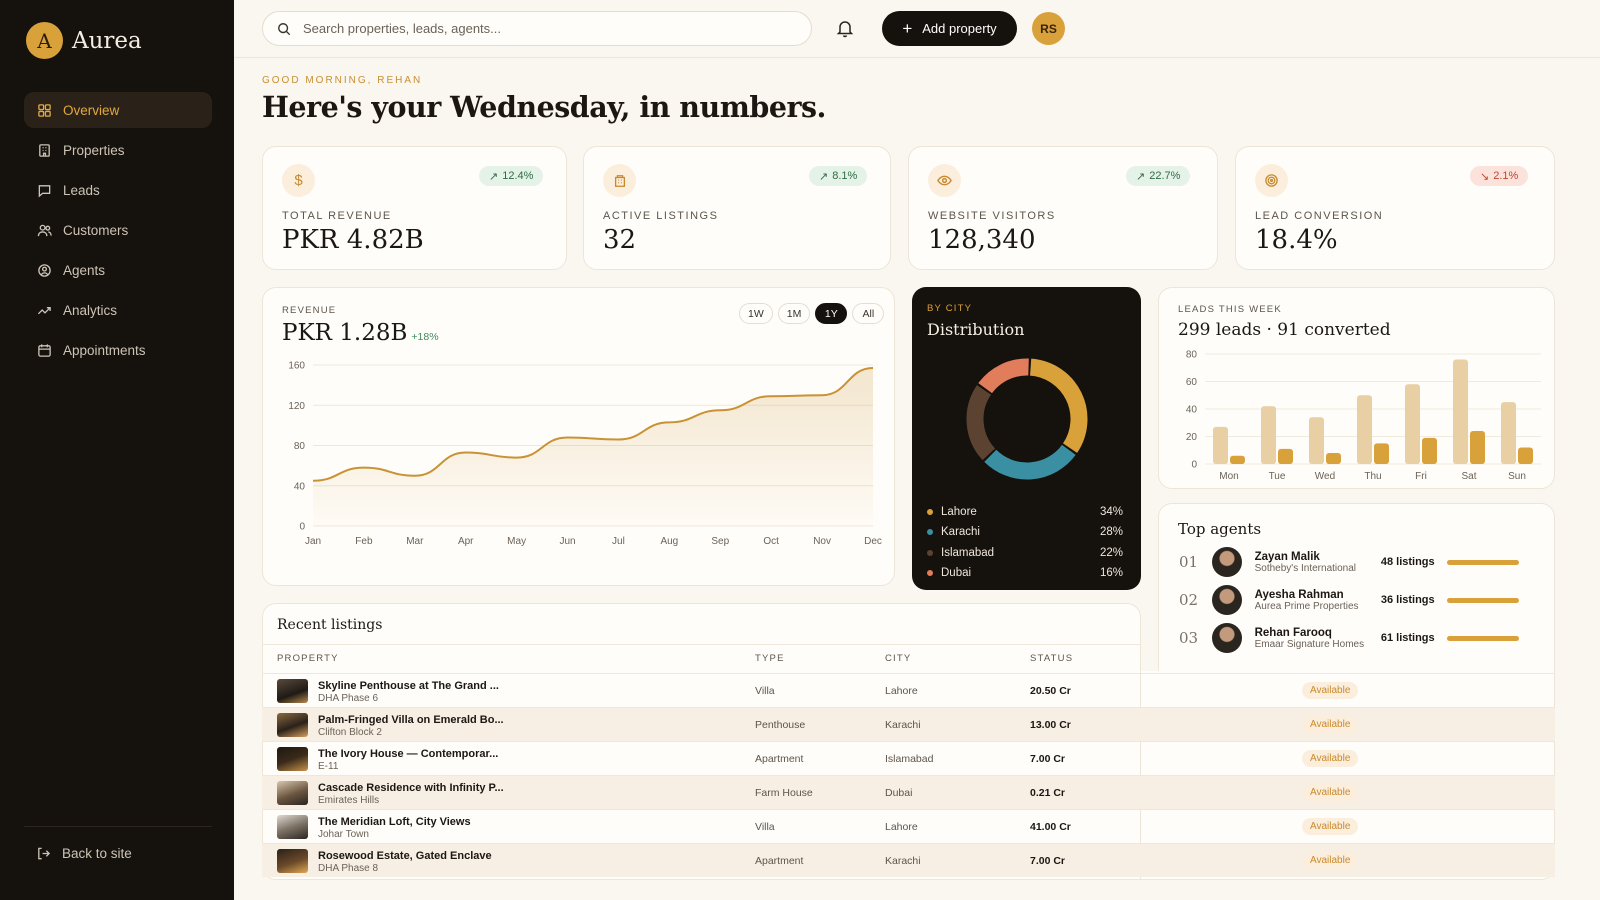 The height and width of the screenshot is (900, 1600). I want to click on search-input, so click(543, 28).